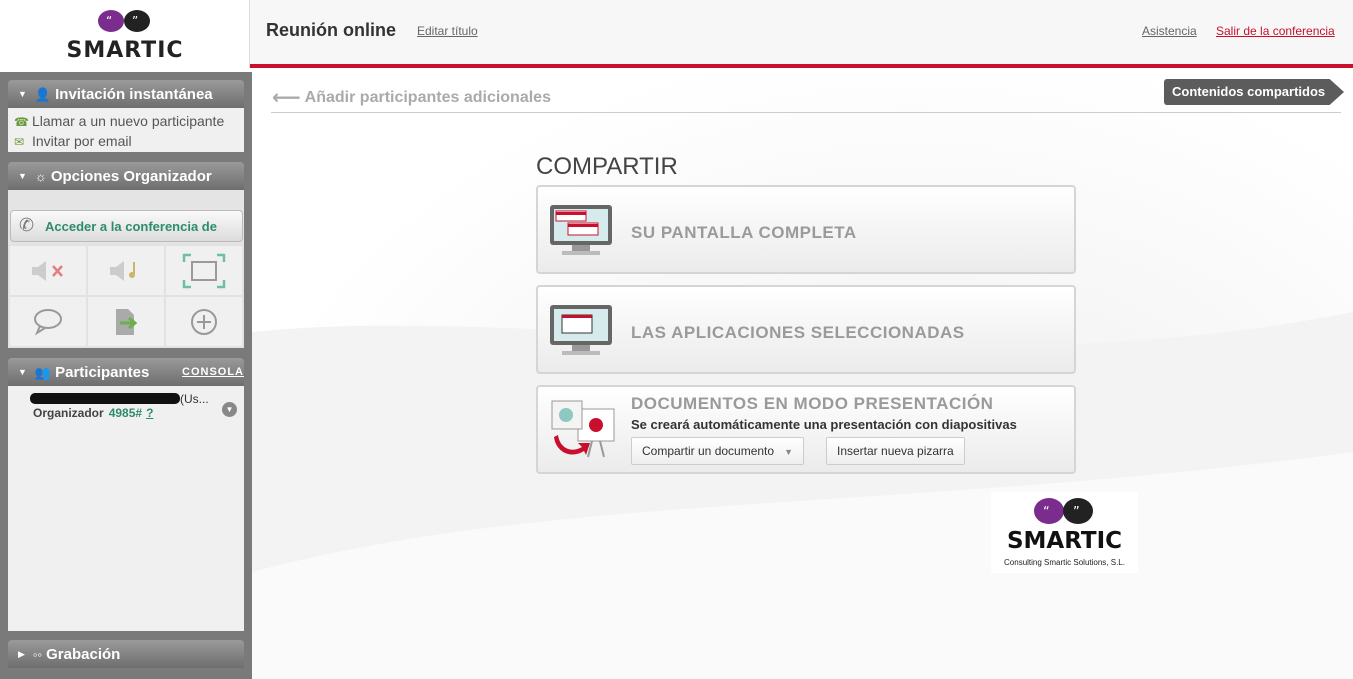  Describe the element at coordinates (149, 413) in the screenshot. I see `code-help-link: ?` at that location.